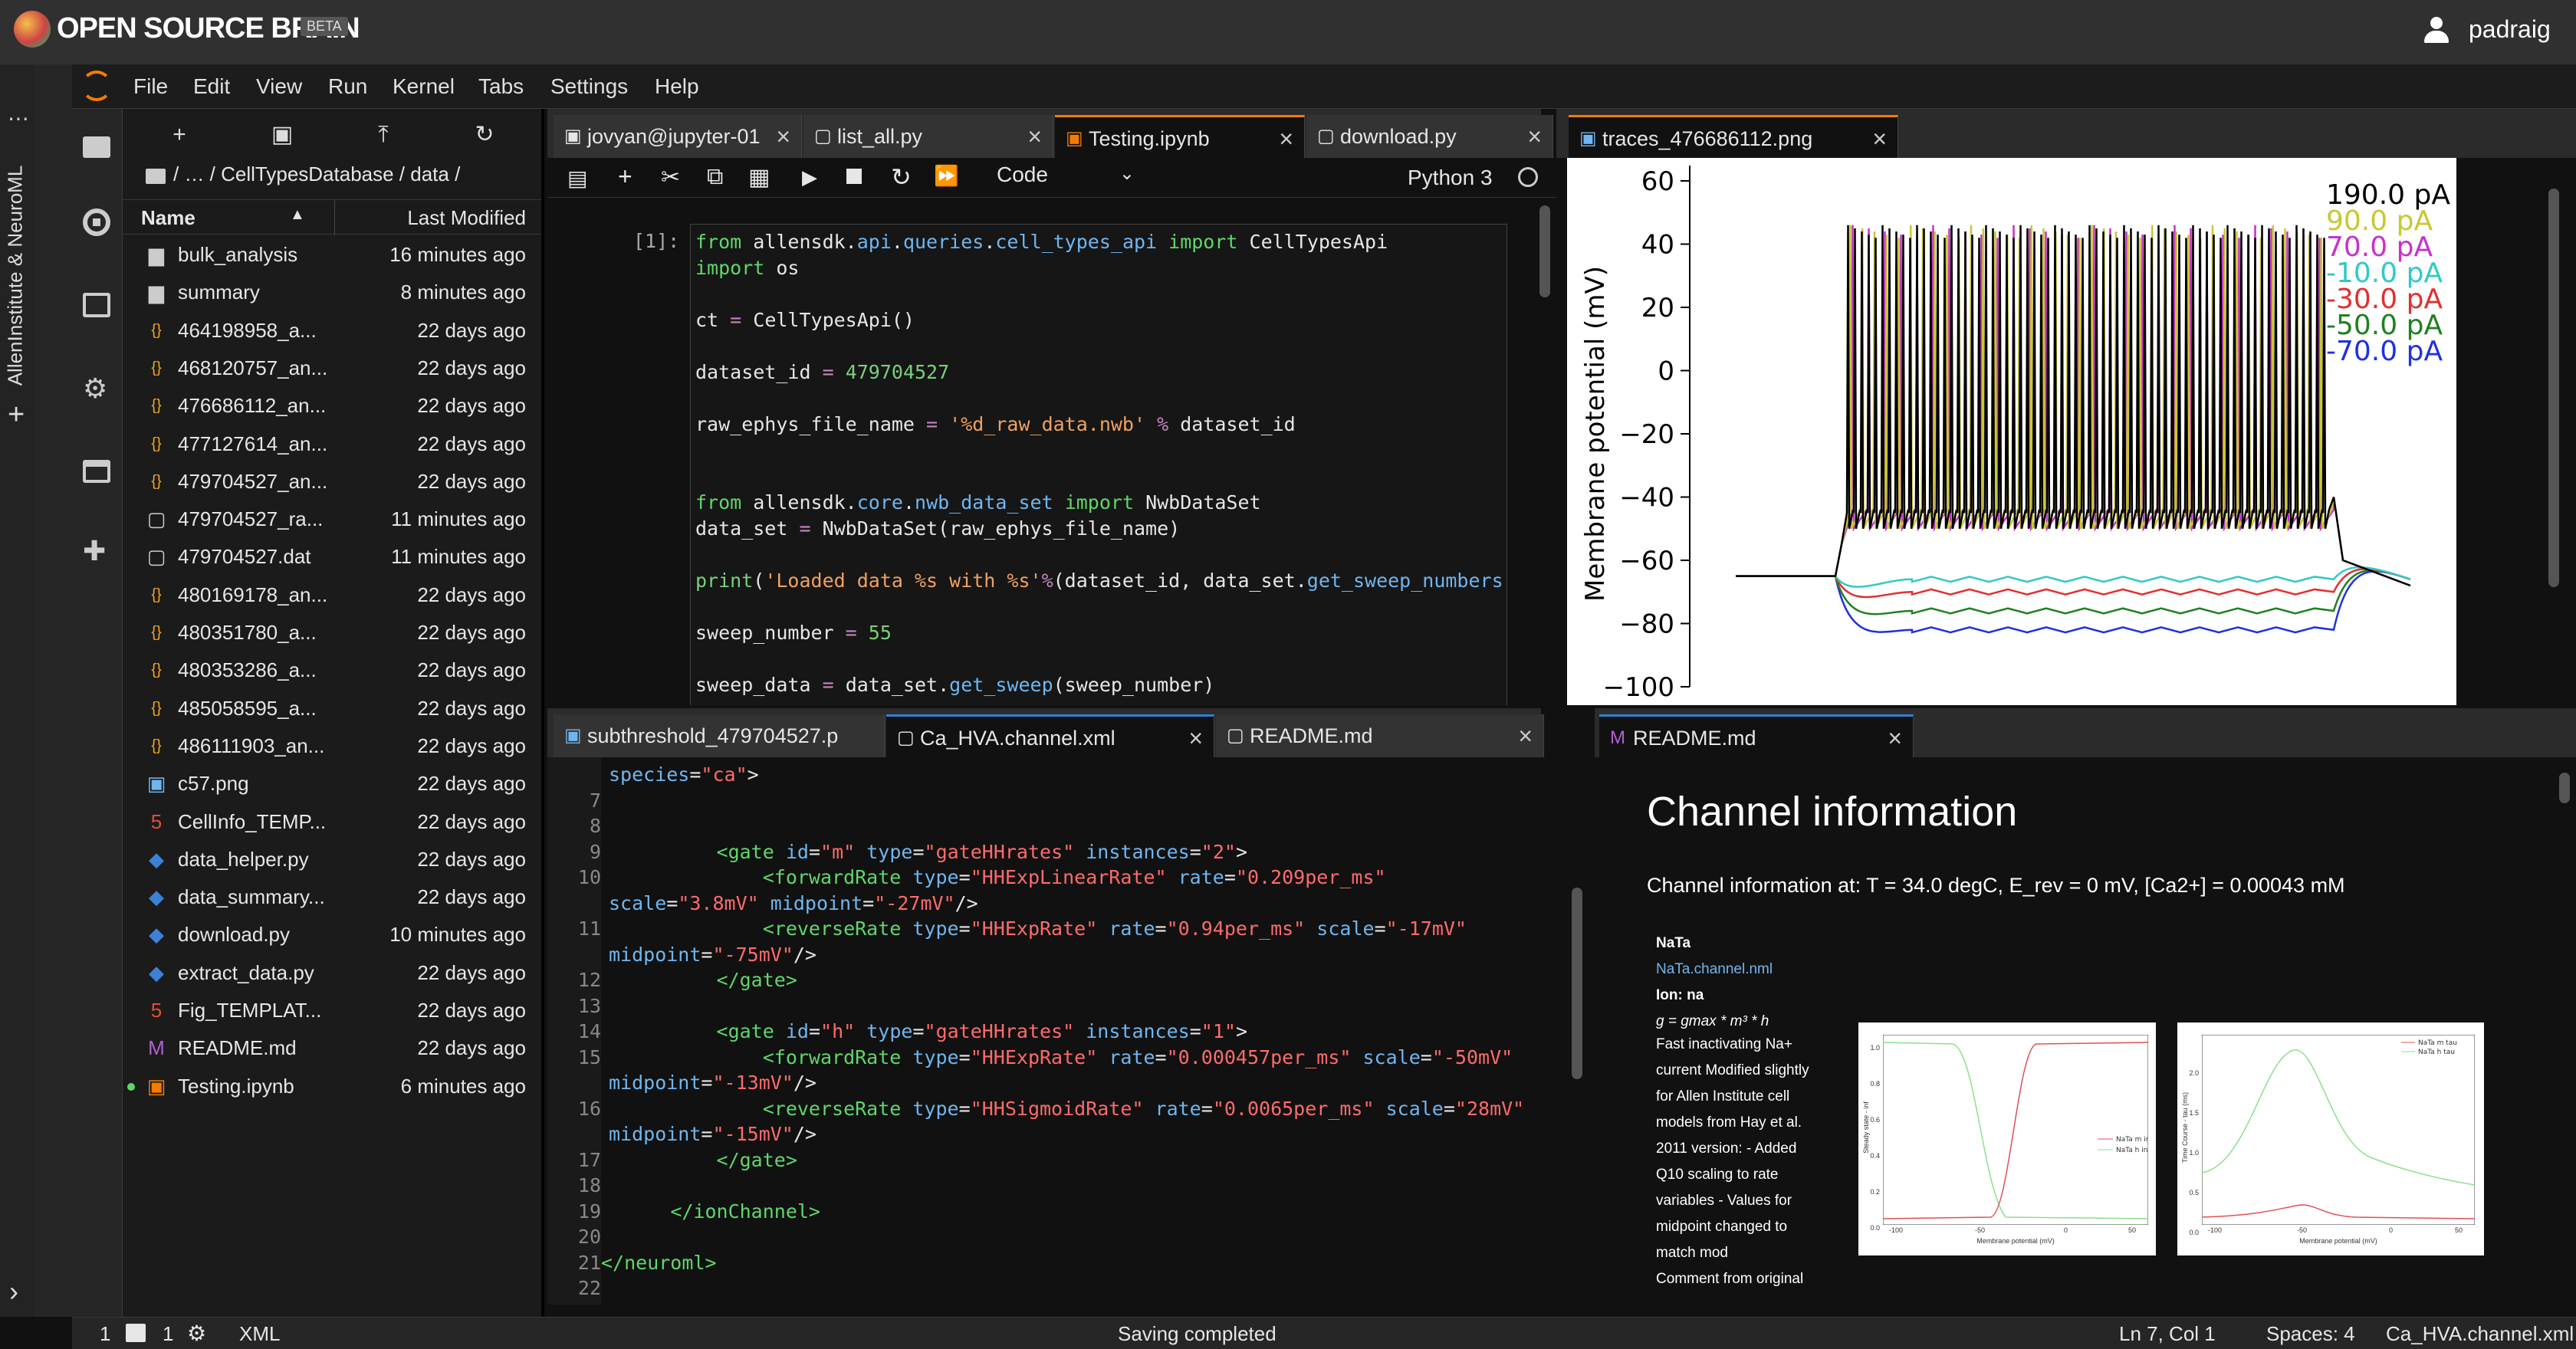  Describe the element at coordinates (383, 135) in the screenshot. I see `upload-icon: ⤒` at that location.